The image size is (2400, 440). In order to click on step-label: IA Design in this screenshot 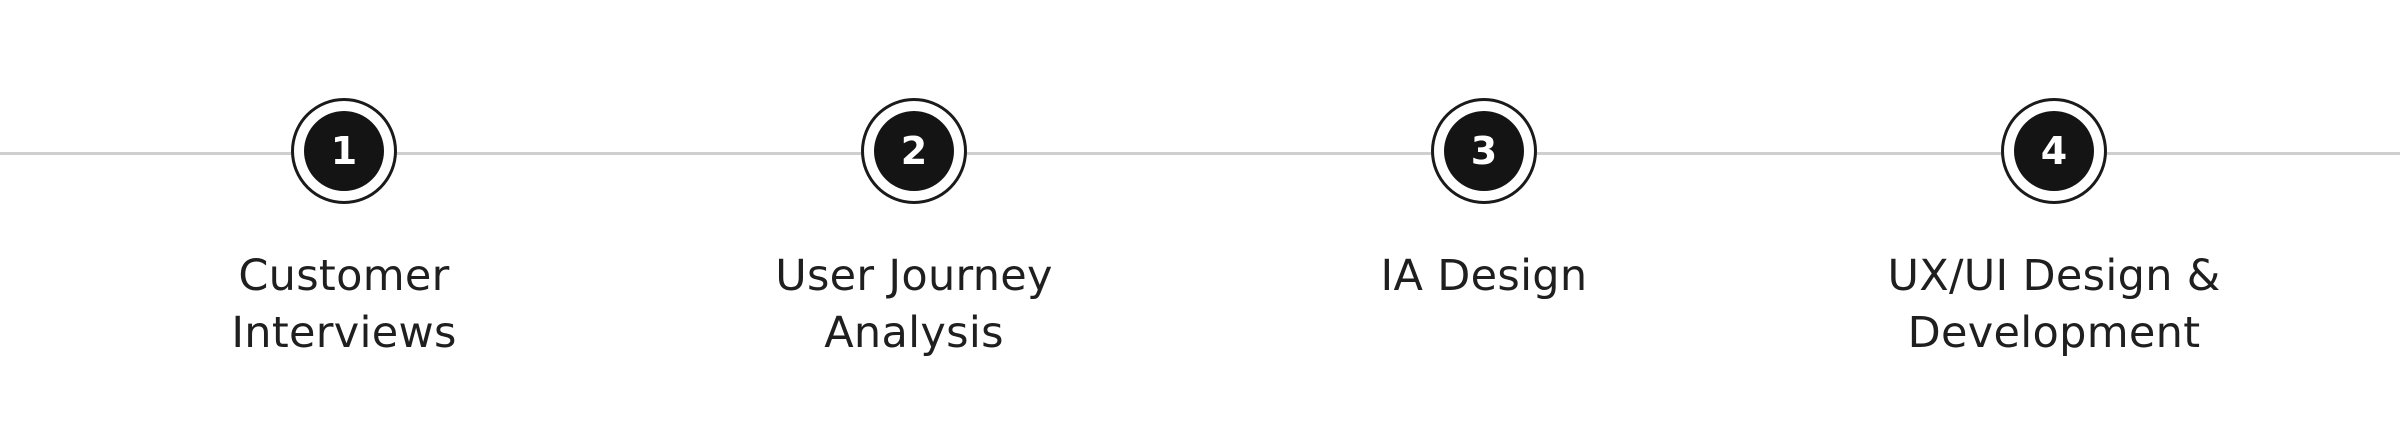, I will do `click(1484, 276)`.